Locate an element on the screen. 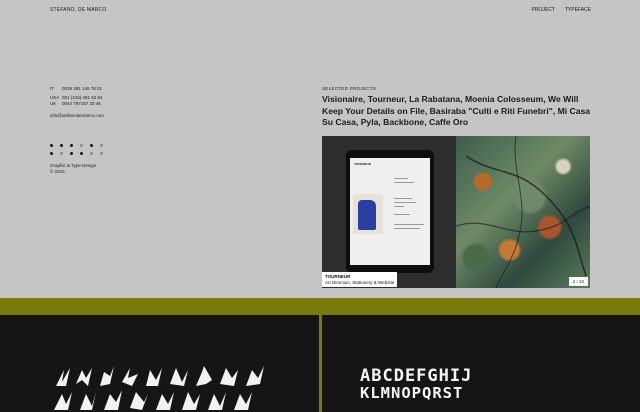 The height and width of the screenshot is (412, 640). phone-country: UK is located at coordinates (53, 103).